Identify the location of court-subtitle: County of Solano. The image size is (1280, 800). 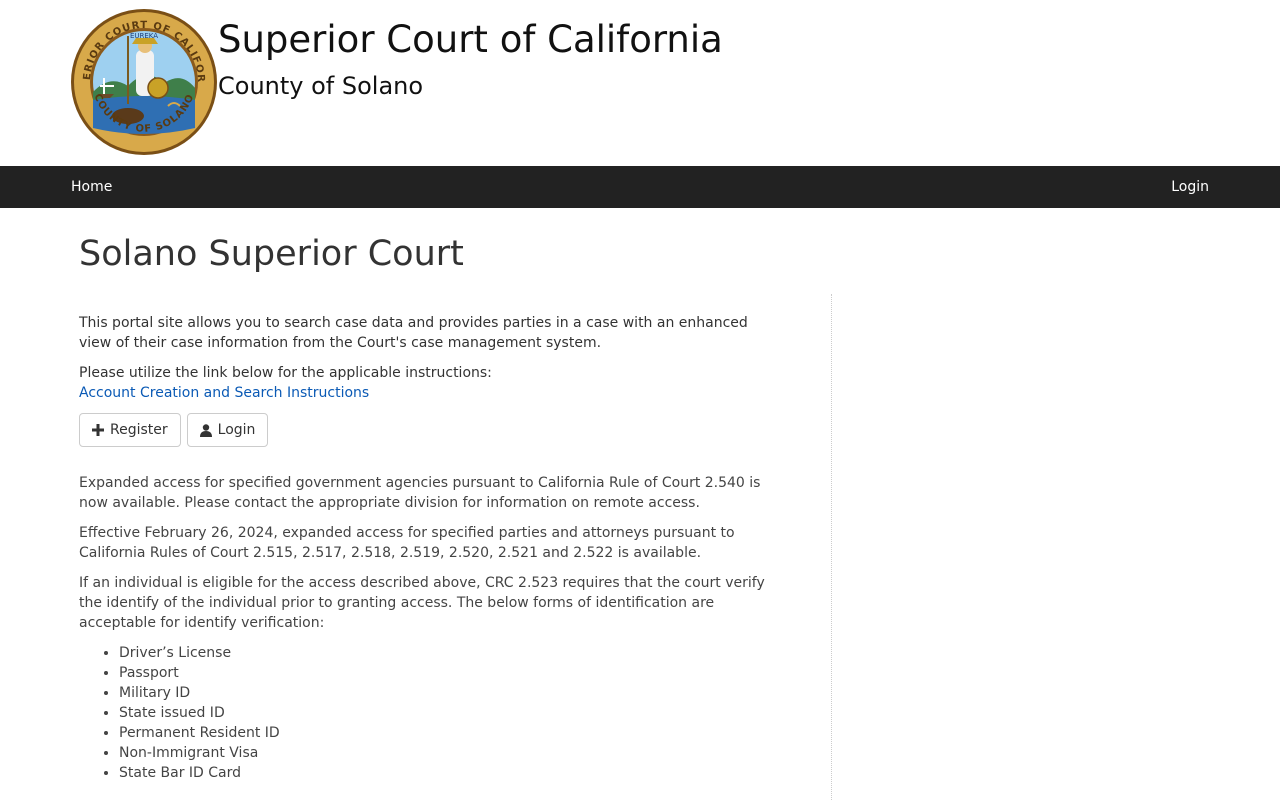
(321, 86).